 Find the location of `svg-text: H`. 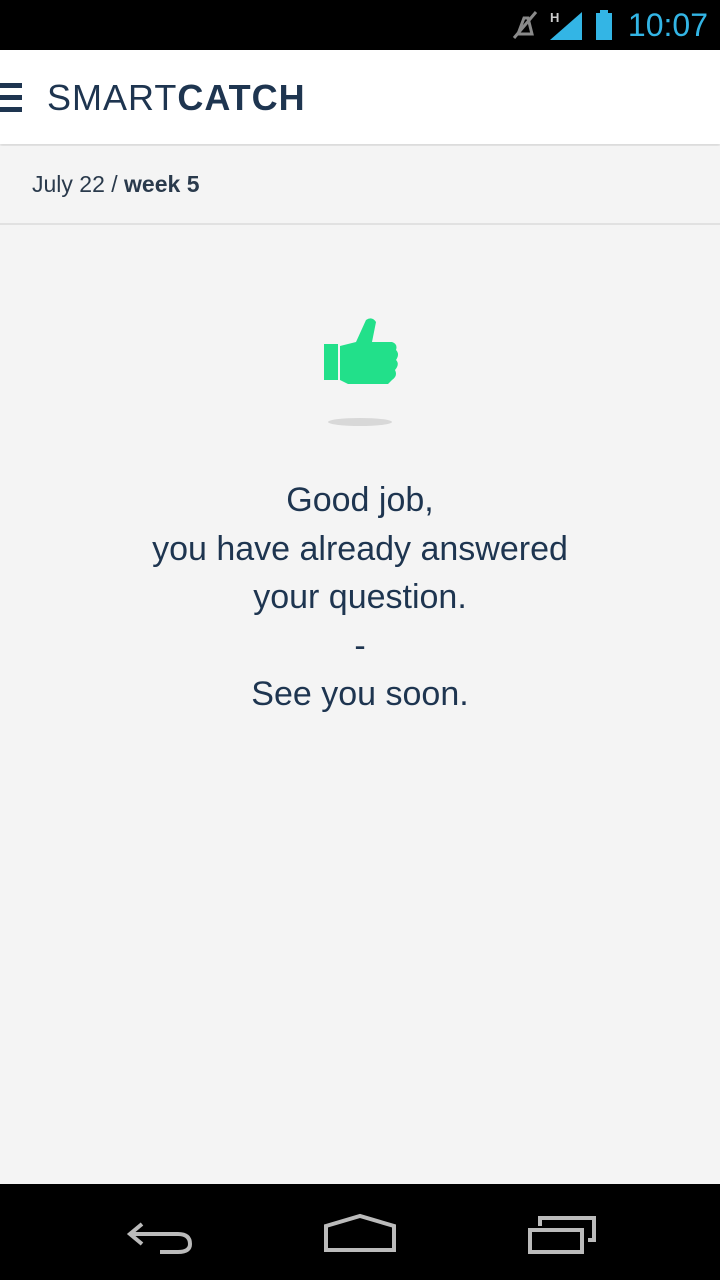

svg-text: H is located at coordinates (554, 17).